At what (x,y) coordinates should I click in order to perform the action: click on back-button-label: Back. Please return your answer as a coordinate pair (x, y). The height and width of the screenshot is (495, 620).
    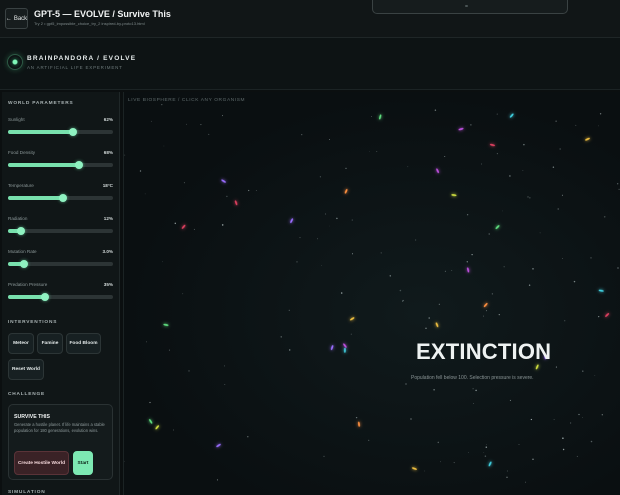
    Looking at the image, I should click on (20, 18).